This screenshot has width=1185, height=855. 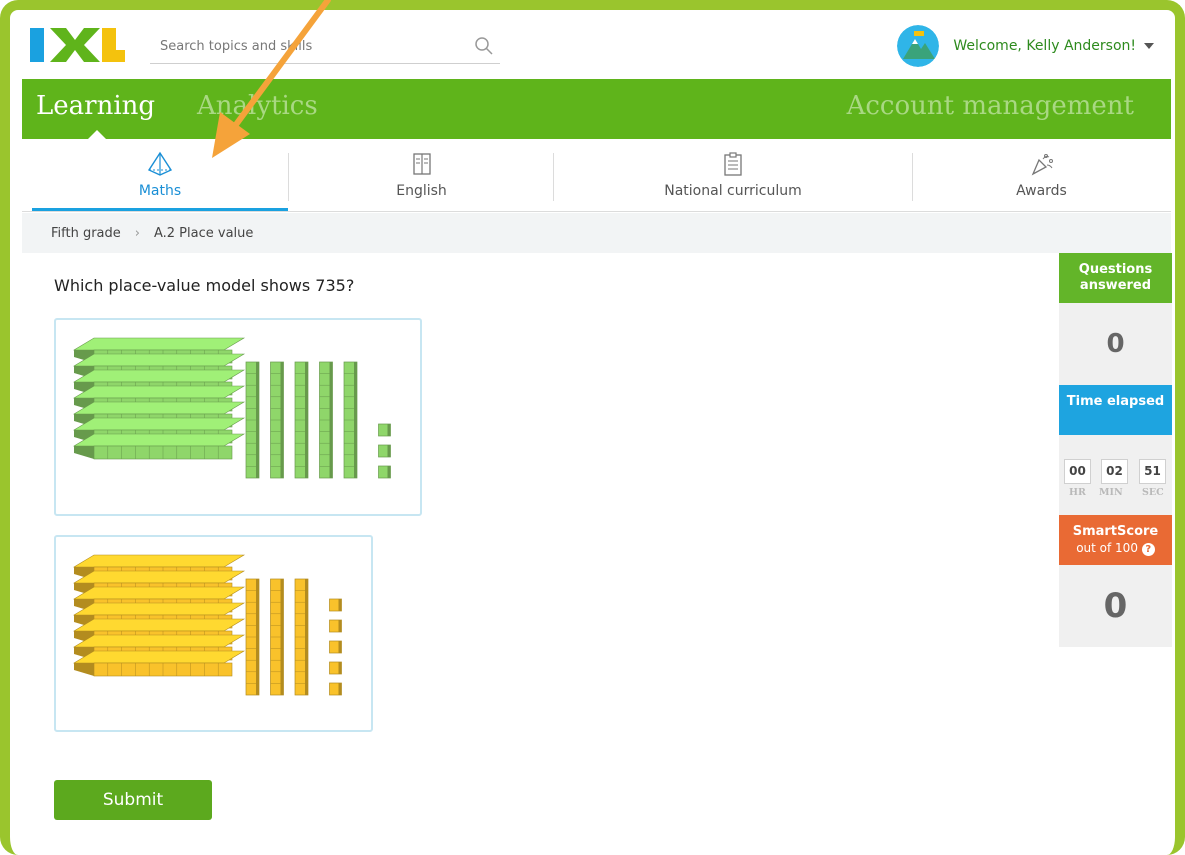 I want to click on timer: 00 02 51 HR MIN SEC, so click(x=1115, y=475).